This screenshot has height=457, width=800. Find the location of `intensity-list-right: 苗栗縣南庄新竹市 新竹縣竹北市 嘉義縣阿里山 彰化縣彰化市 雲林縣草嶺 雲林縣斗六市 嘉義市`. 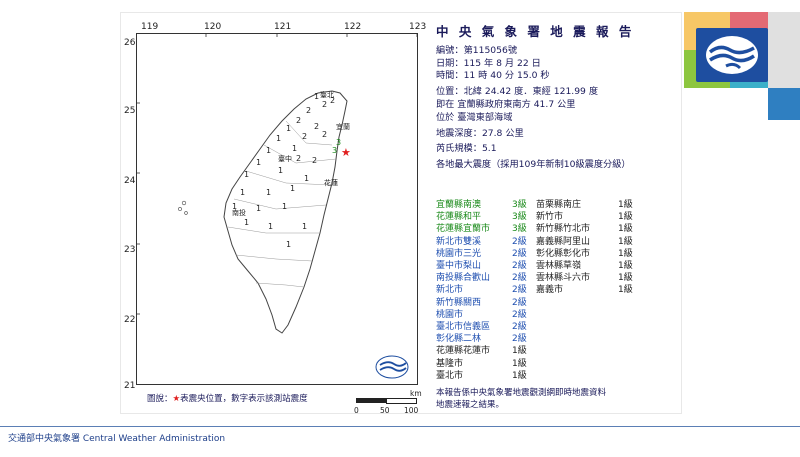

intensity-list-right: 苗栗縣南庄新竹市 新竹縣竹北市 嘉義縣阿里山 彰化縣彰化市 雲林縣草嶺 雲林縣斗六市 嘉義市 is located at coordinates (581, 248).